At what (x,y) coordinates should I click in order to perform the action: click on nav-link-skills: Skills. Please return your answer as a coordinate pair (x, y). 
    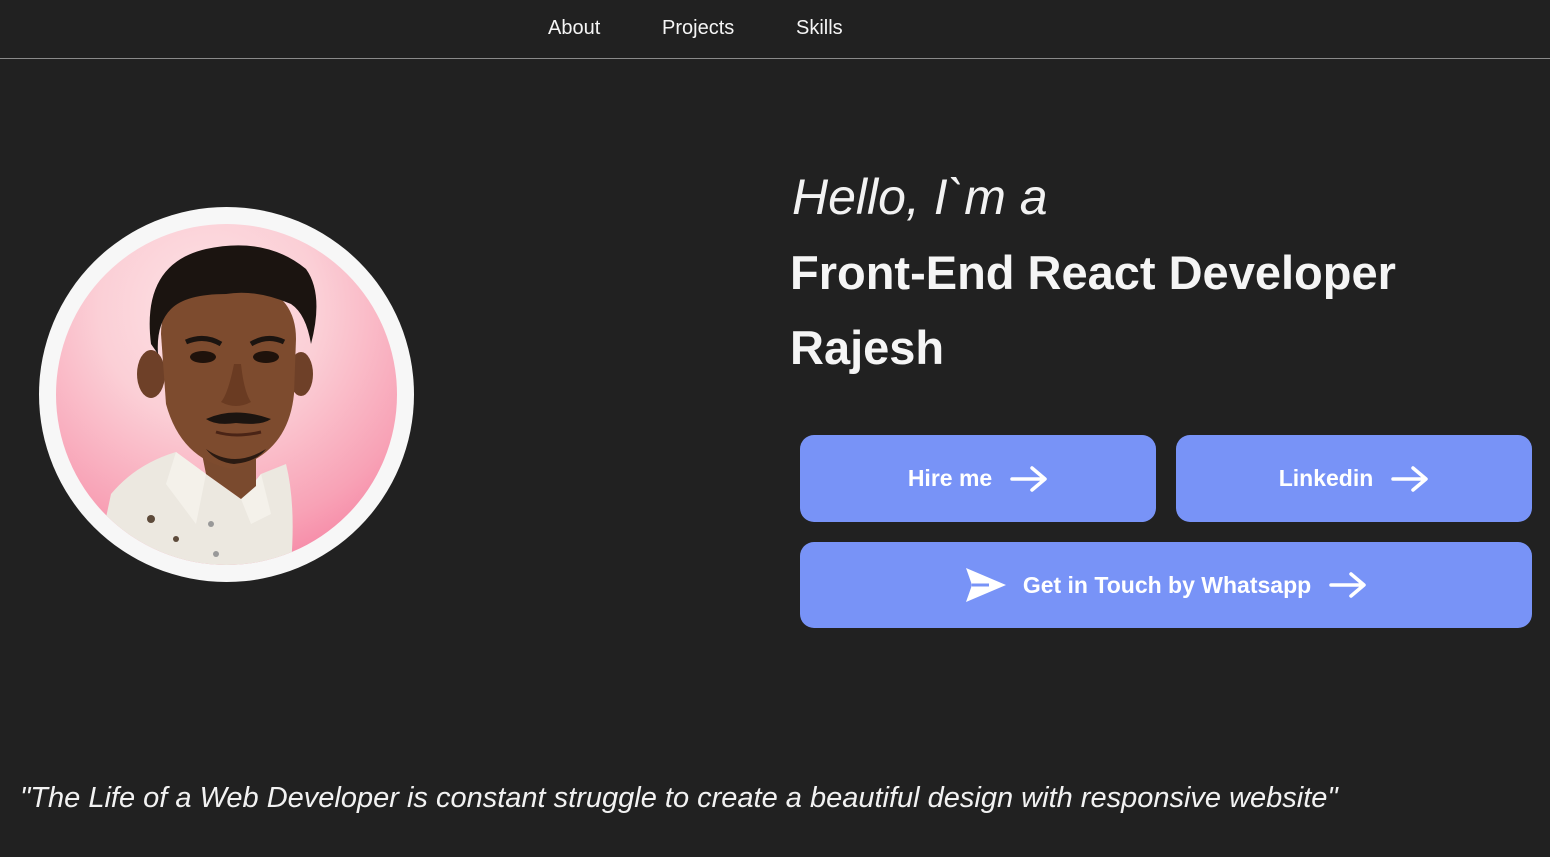
    Looking at the image, I should click on (819, 28).